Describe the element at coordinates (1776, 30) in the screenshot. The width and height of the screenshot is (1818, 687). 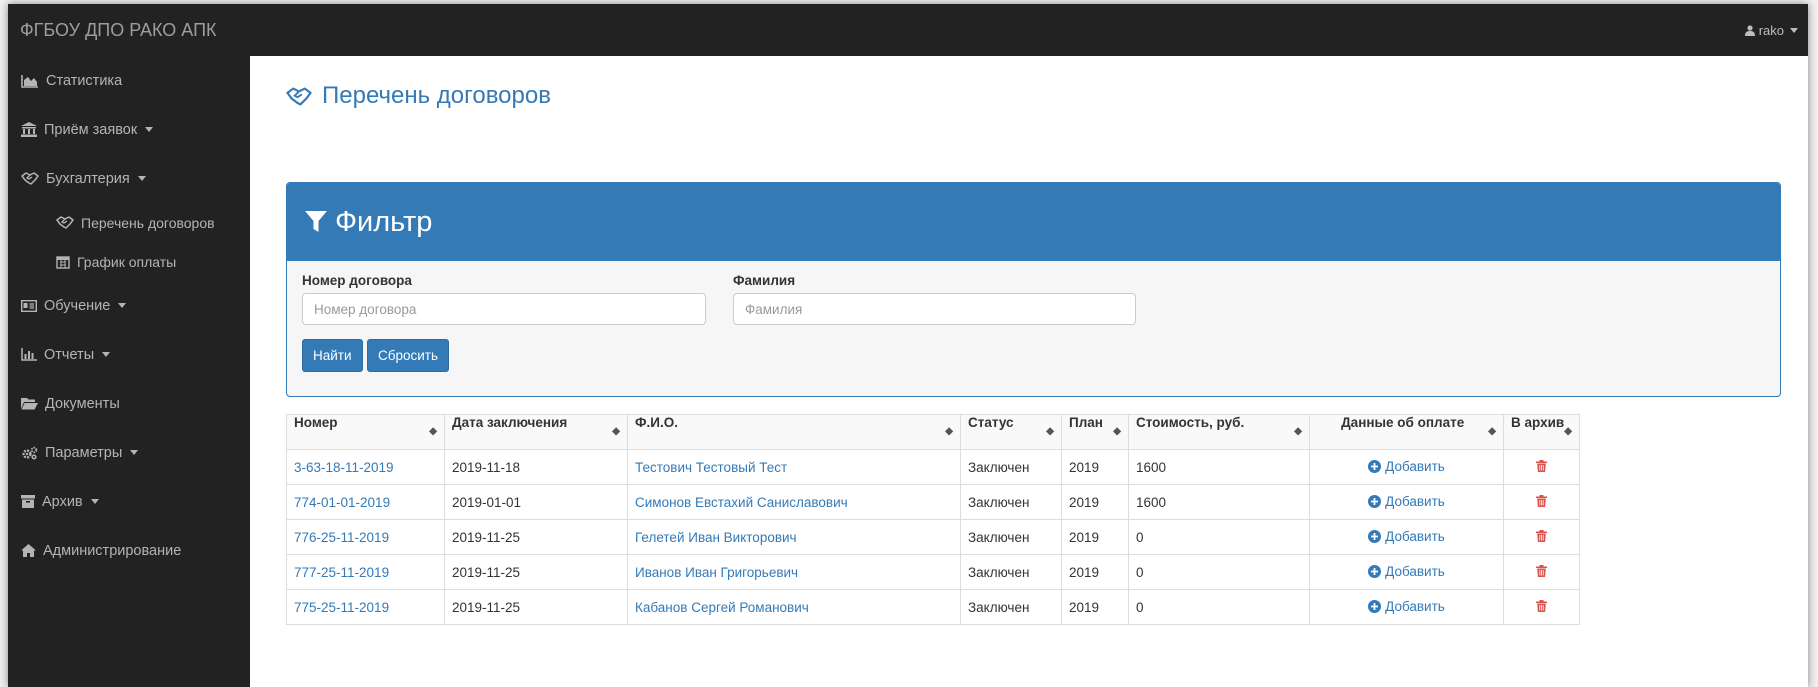
I see `user-menu: rako` at that location.